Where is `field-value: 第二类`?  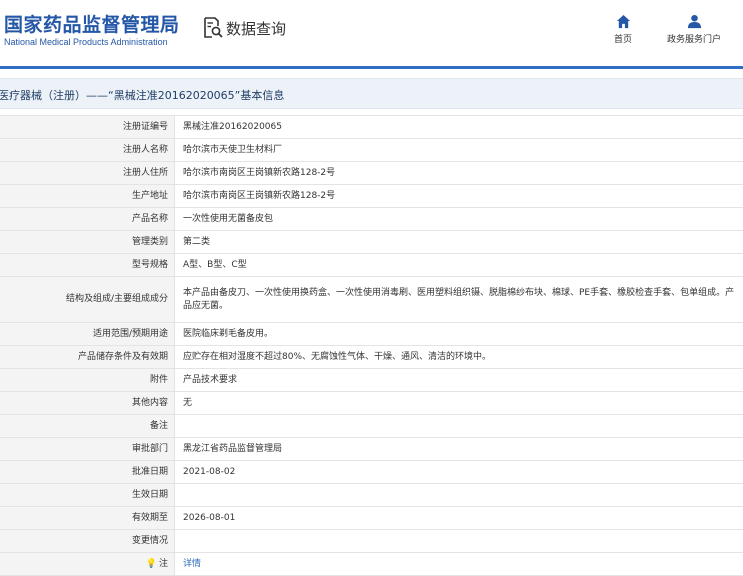 field-value: 第二类 is located at coordinates (458, 242).